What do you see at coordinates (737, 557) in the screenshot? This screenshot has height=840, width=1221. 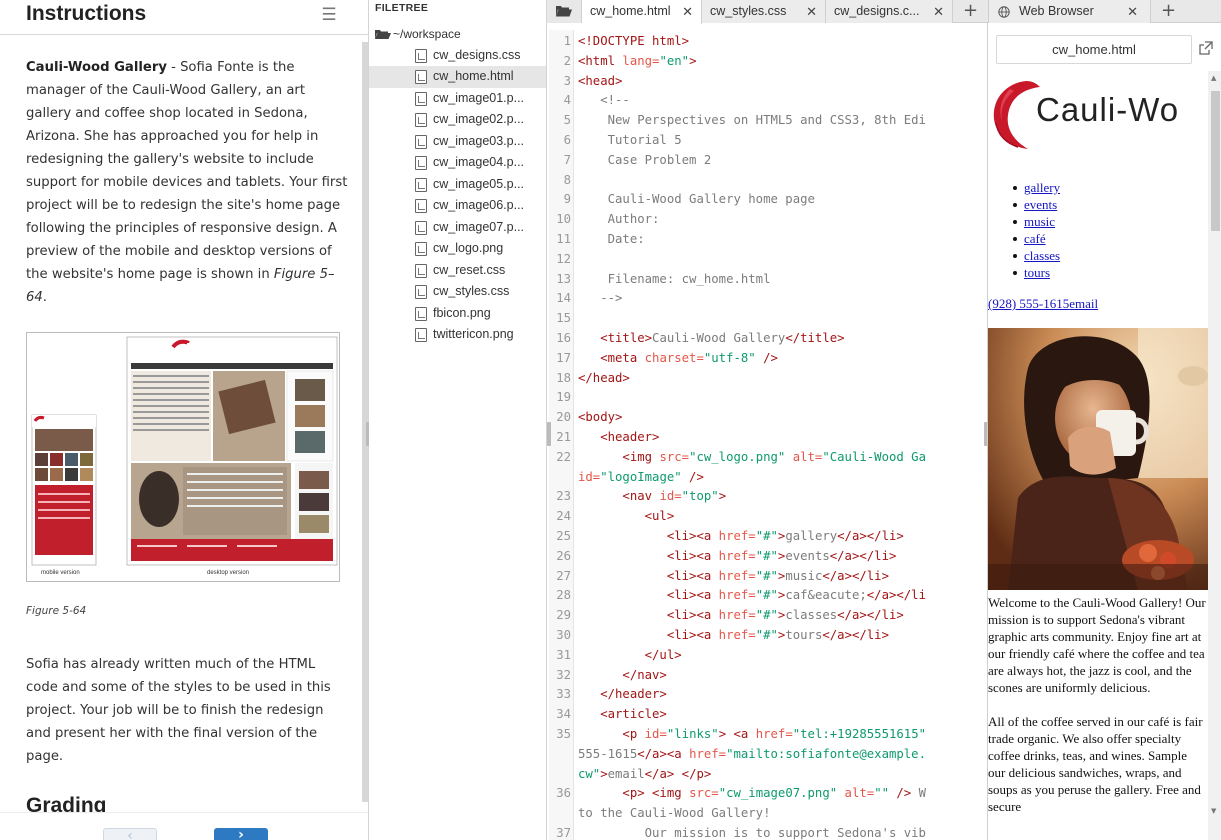 I see `code-line: <li><a href="#">events</a></li>` at bounding box center [737, 557].